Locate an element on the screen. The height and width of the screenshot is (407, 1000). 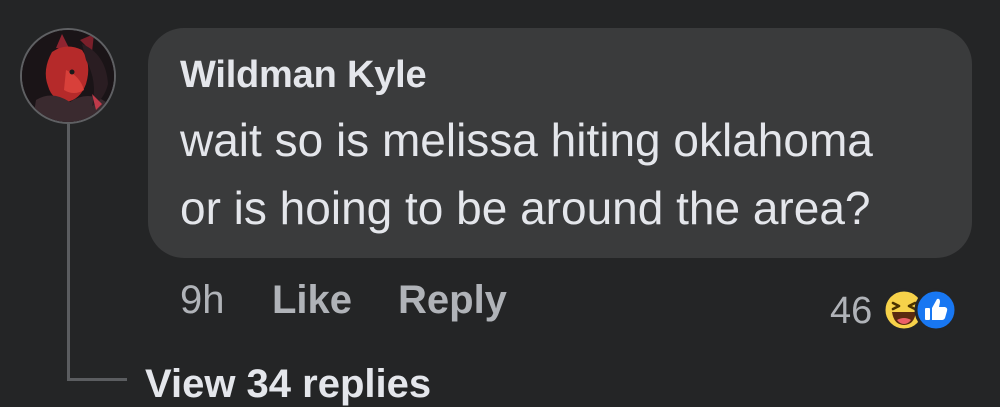
avatar-image is located at coordinates (68, 76).